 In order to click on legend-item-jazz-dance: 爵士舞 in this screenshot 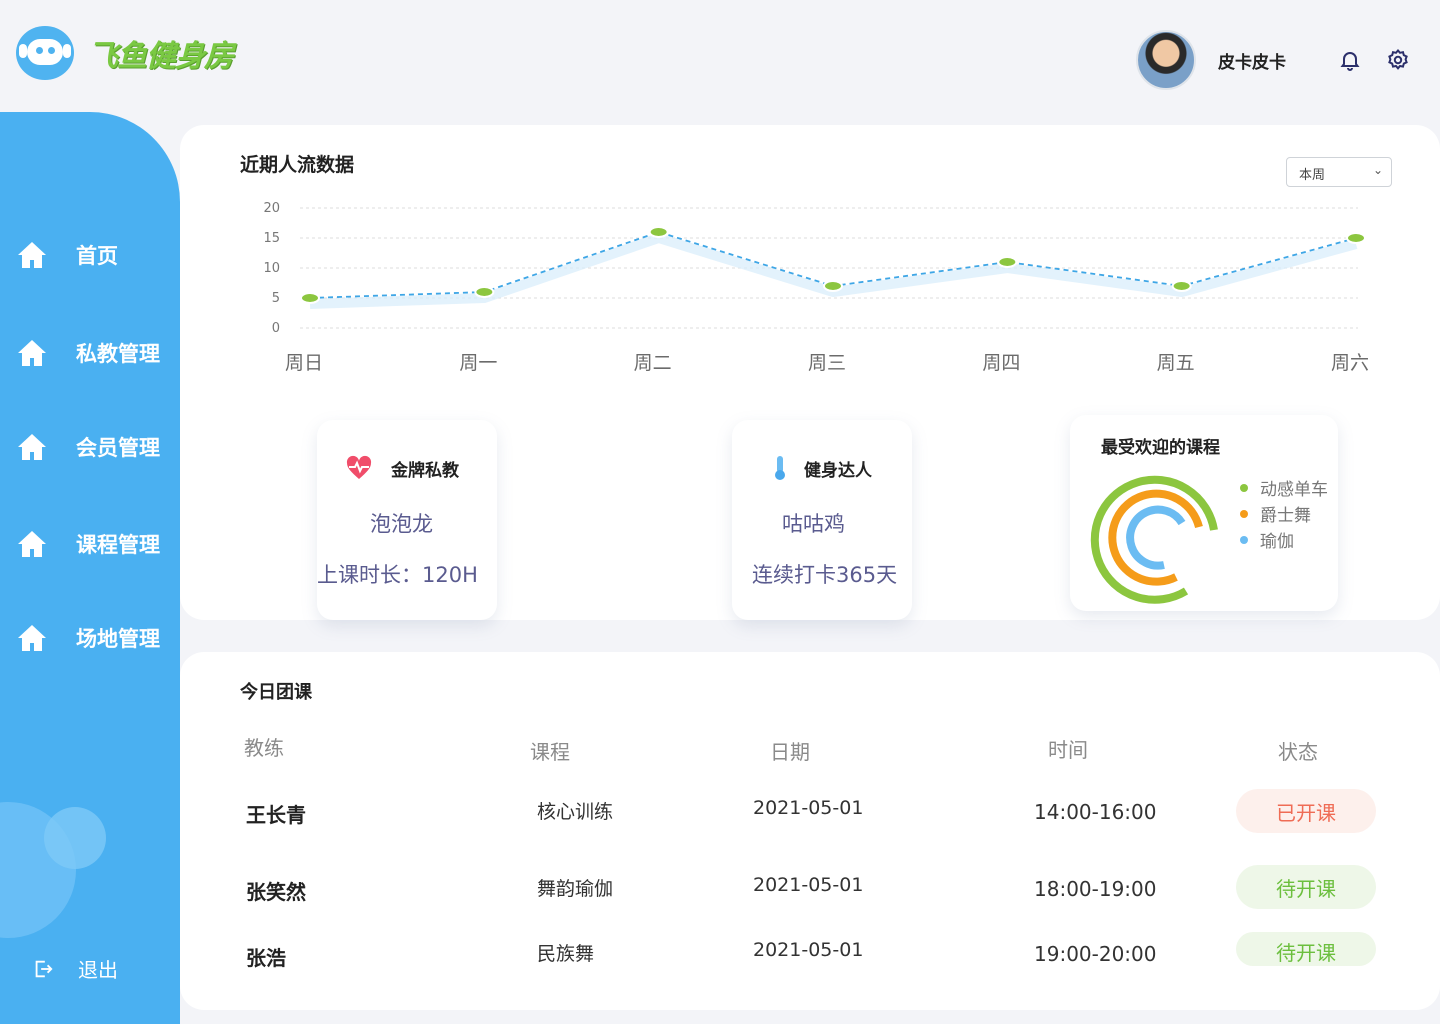, I will do `click(1275, 513)`.